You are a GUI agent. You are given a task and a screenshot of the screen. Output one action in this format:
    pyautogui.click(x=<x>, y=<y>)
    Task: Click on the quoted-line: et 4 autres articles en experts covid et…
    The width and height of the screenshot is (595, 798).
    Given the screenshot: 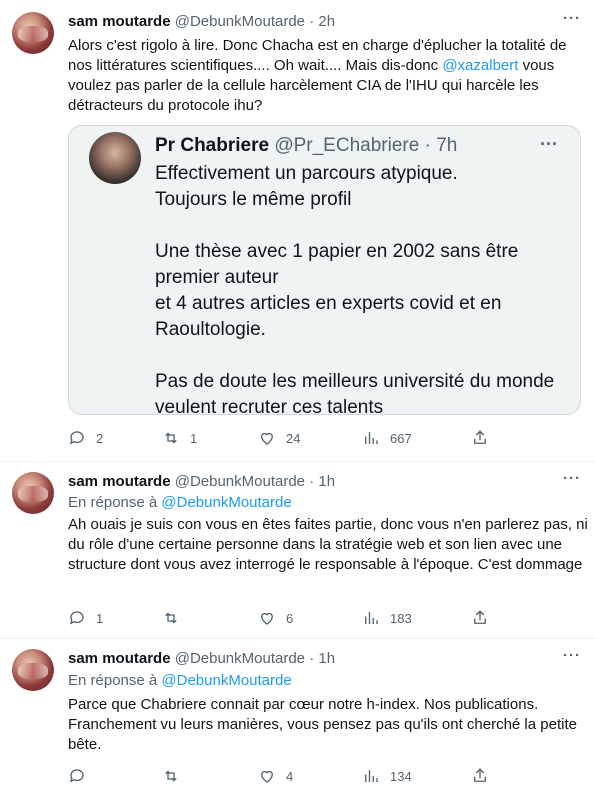 What is the action you would take?
    pyautogui.click(x=328, y=316)
    